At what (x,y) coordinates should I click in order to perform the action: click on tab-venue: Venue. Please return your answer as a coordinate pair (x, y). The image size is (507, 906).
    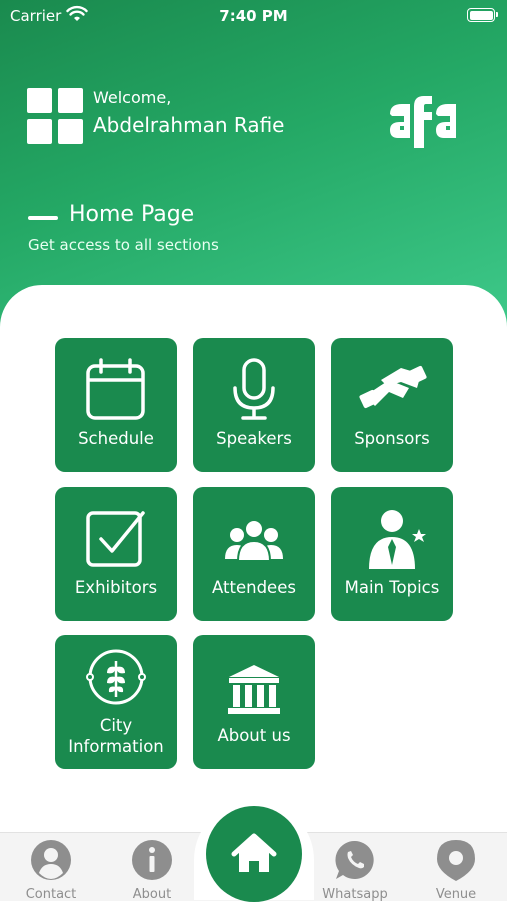
    Looking at the image, I should click on (456, 870).